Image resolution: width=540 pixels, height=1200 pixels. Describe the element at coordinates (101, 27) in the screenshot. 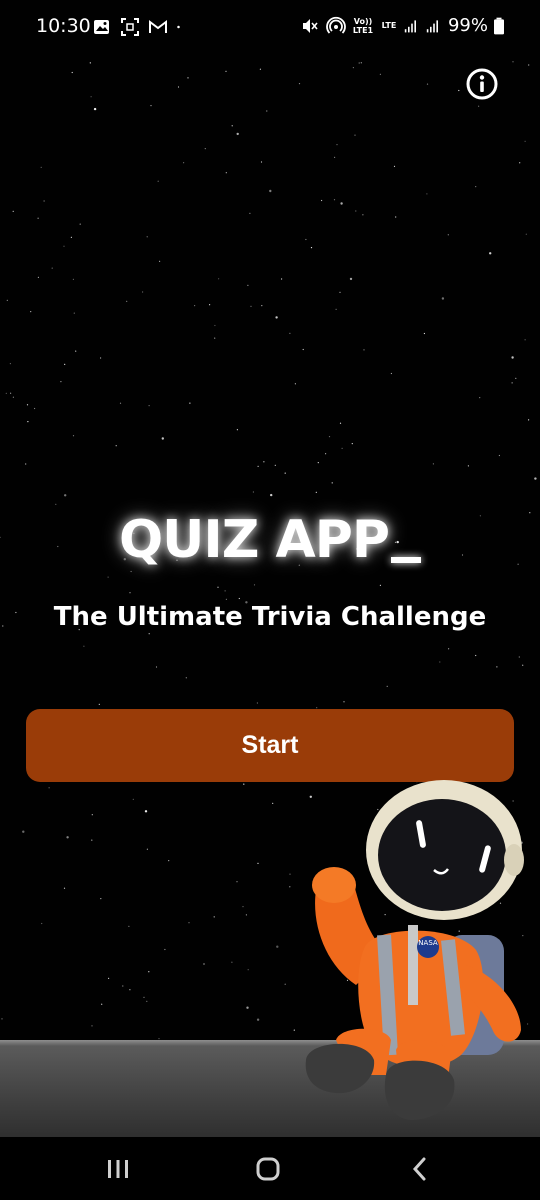

I see `gallery-icon` at that location.